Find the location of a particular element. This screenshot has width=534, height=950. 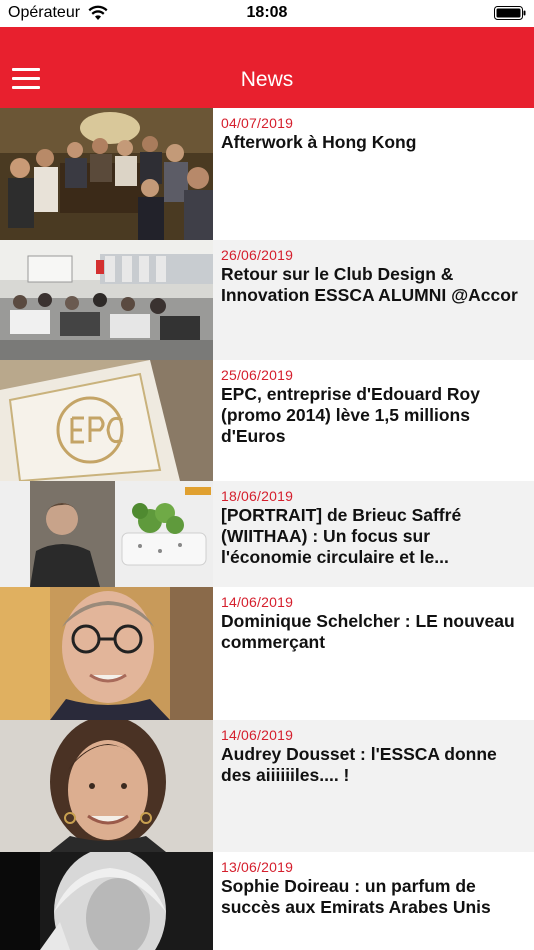

status-bar: Opérateur 18:08 is located at coordinates (267, 13).